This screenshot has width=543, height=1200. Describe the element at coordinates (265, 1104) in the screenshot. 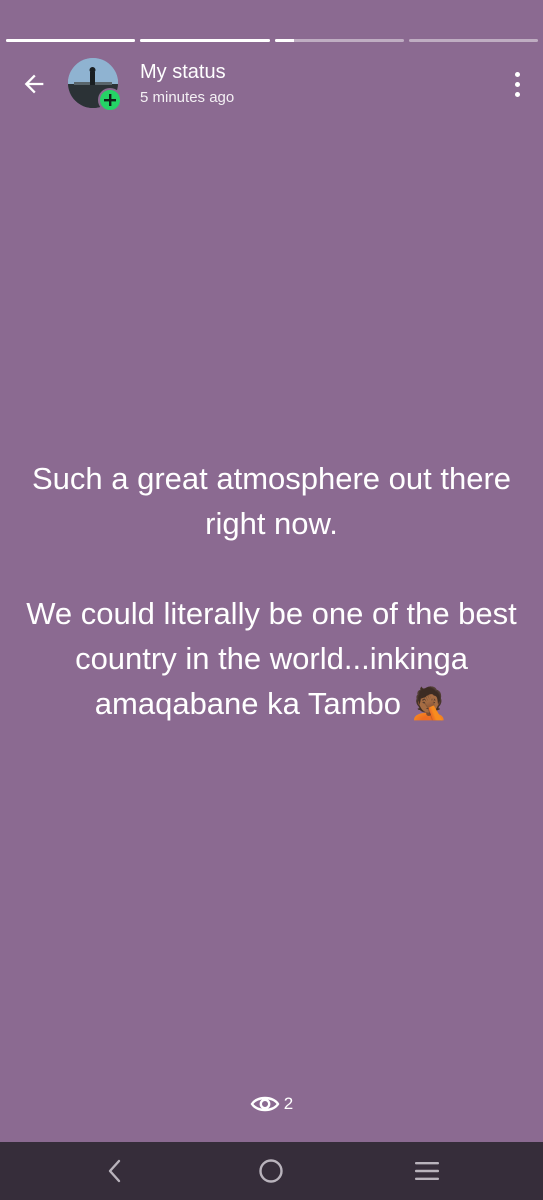

I see `eye-icon` at that location.